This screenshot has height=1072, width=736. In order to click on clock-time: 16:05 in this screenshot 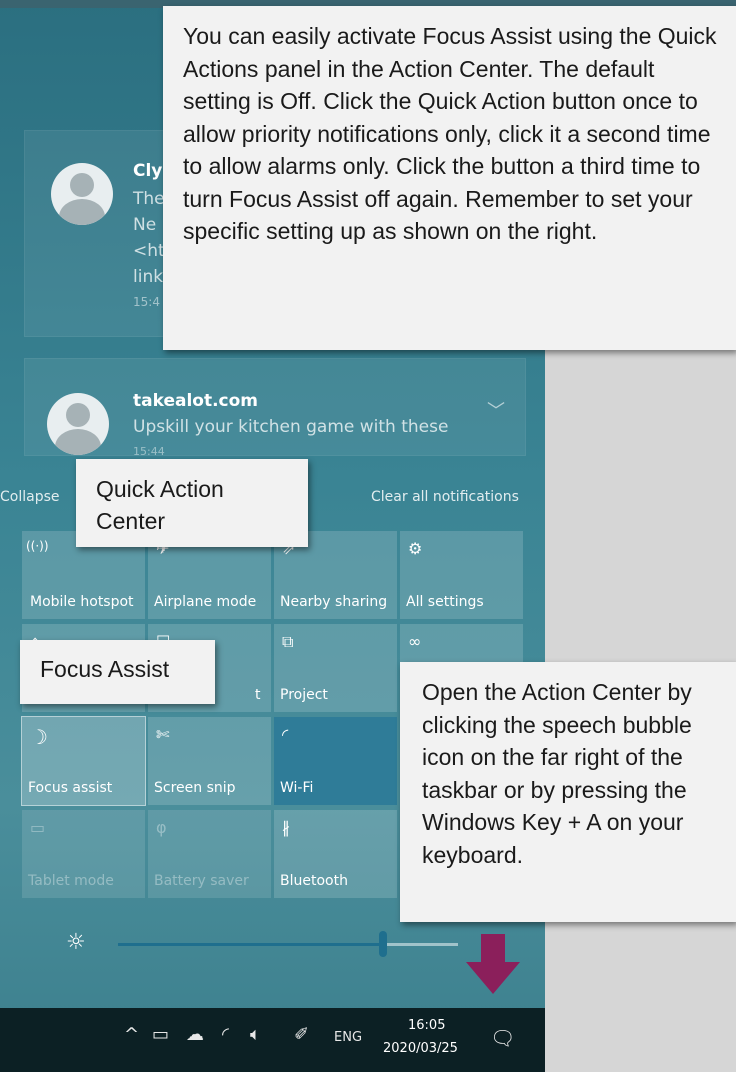, I will do `click(426, 1025)`.